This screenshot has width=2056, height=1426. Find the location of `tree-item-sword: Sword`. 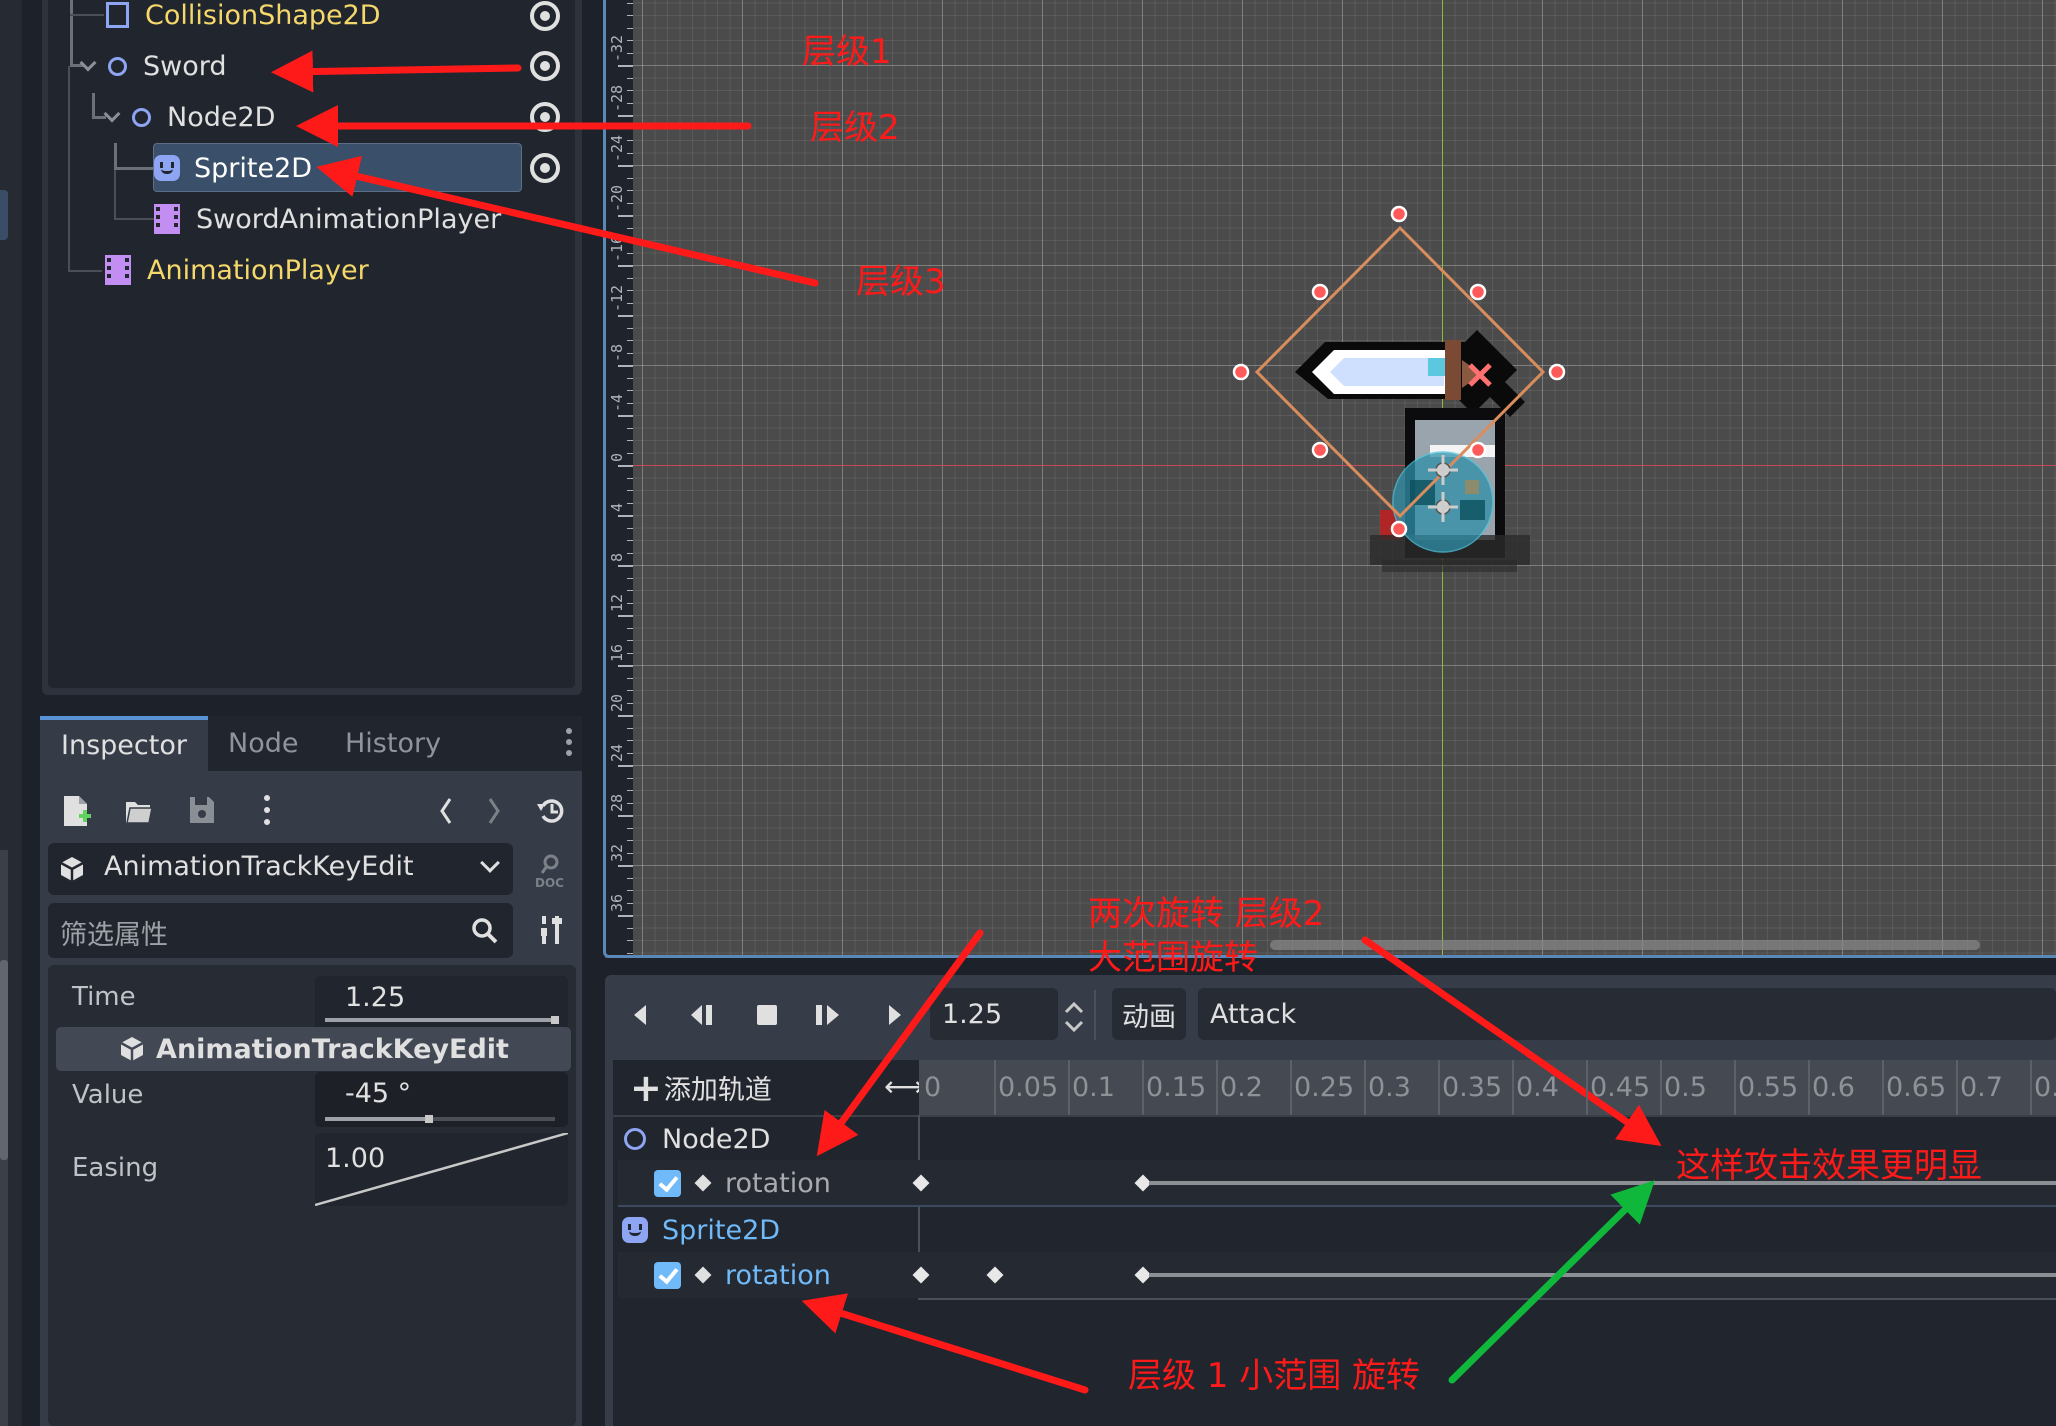

tree-item-sword: Sword is located at coordinates (153, 66).